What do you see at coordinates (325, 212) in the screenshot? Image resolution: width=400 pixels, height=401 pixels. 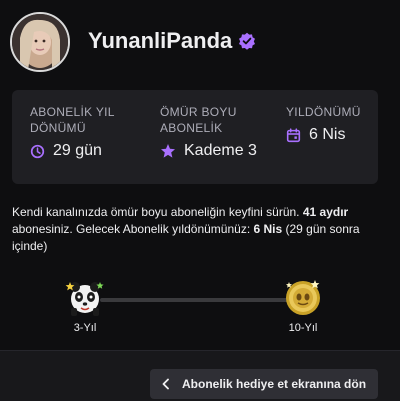 I see `description-months: 41 aydır` at bounding box center [325, 212].